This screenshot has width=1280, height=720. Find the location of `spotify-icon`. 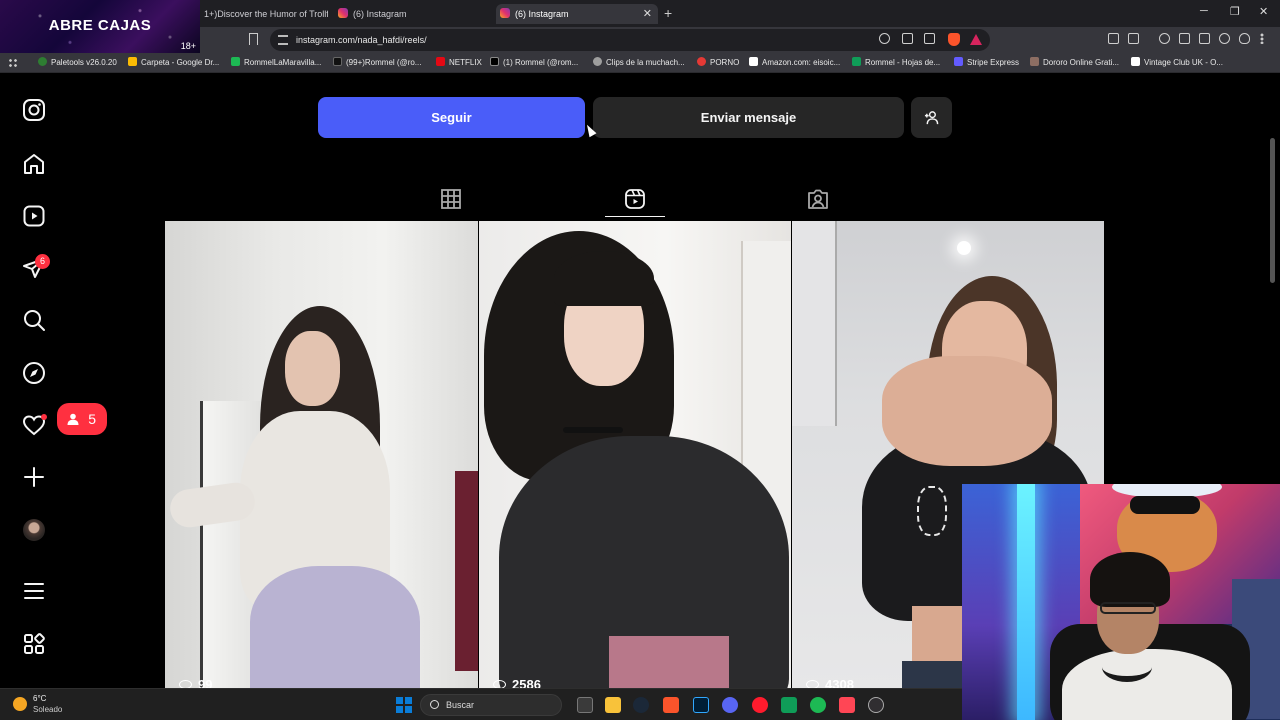

spotify-icon is located at coordinates (818, 705).